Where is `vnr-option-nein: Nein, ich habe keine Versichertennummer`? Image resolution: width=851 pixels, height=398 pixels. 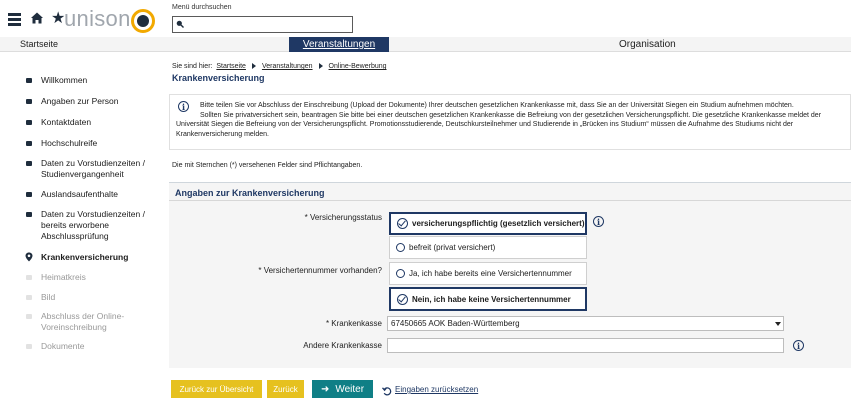
vnr-option-nein: Nein, ich habe keine Versichertennummer is located at coordinates (488, 299).